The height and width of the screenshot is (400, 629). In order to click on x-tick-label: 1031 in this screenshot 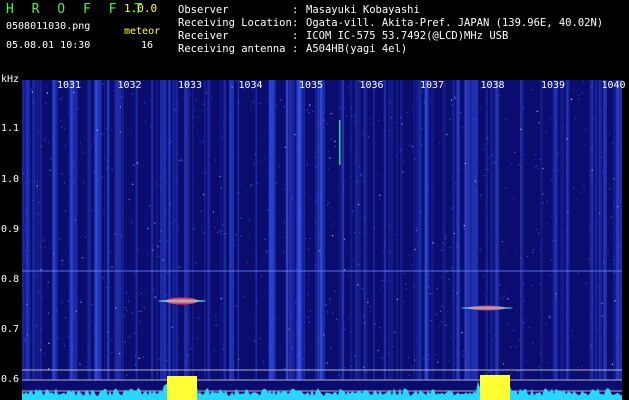, I will do `click(69, 85)`.